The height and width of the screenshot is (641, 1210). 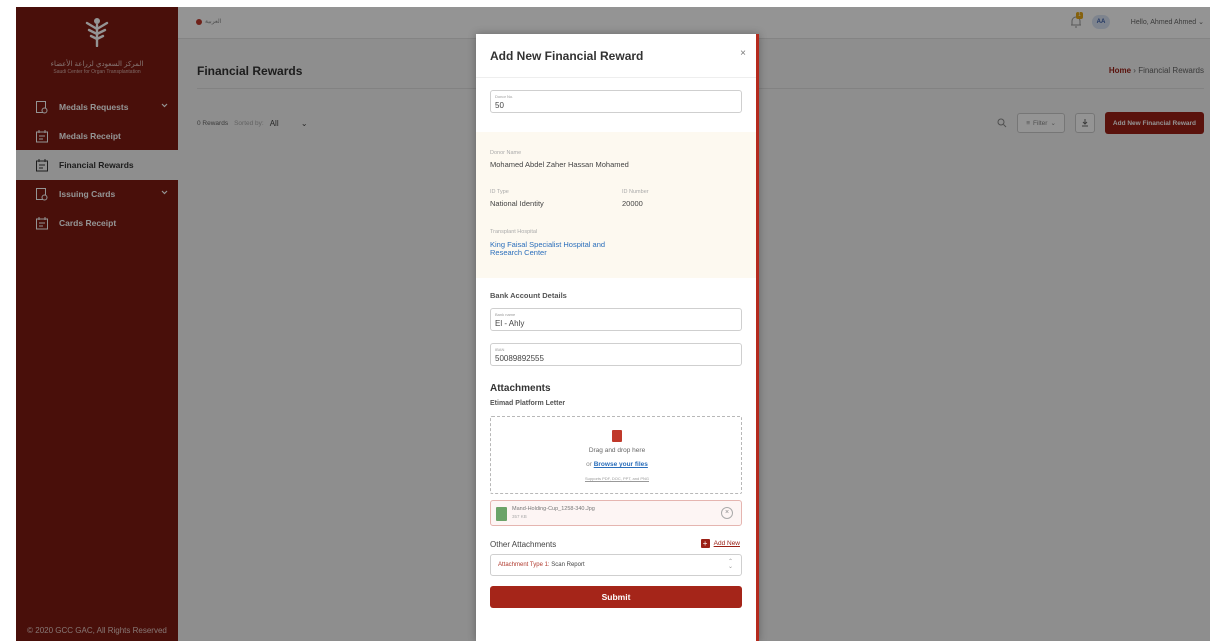 What do you see at coordinates (505, 314) in the screenshot?
I see `field-label: Bank name` at bounding box center [505, 314].